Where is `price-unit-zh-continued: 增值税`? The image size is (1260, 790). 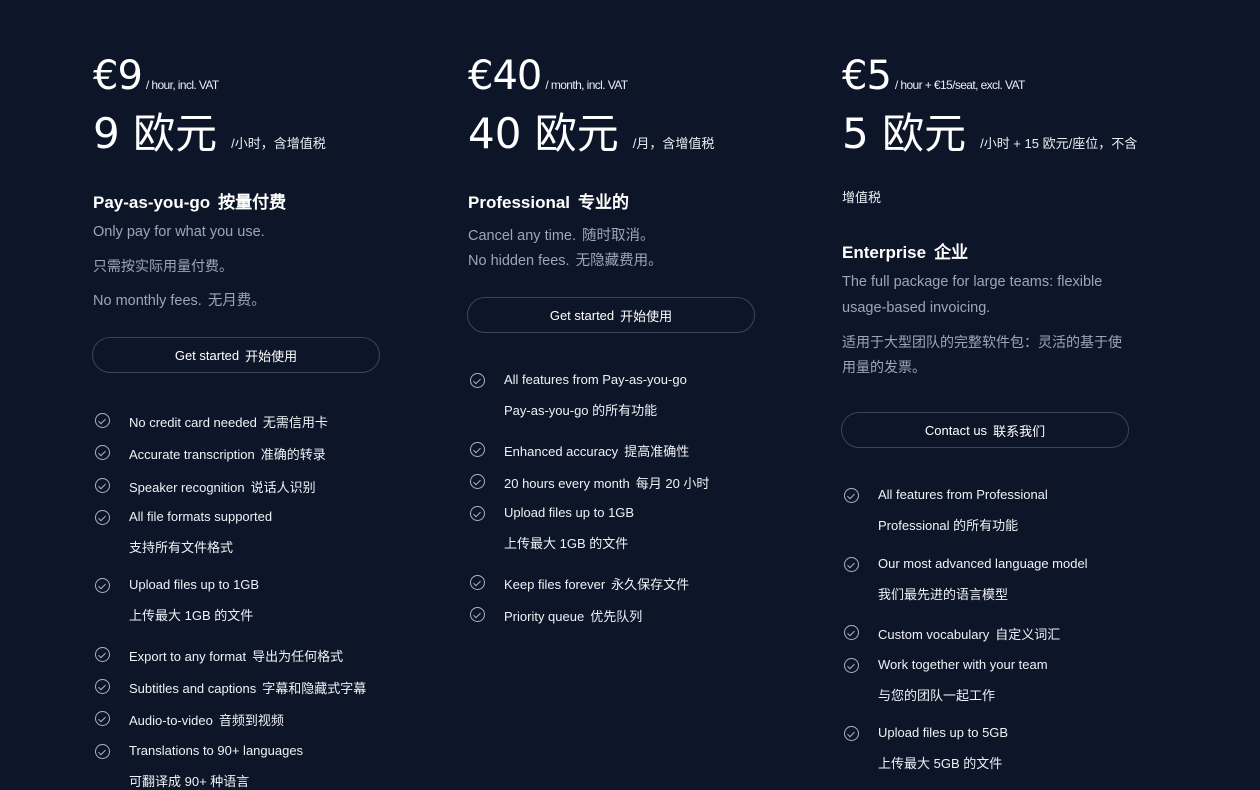 price-unit-zh-continued: 增值税 is located at coordinates (862, 197).